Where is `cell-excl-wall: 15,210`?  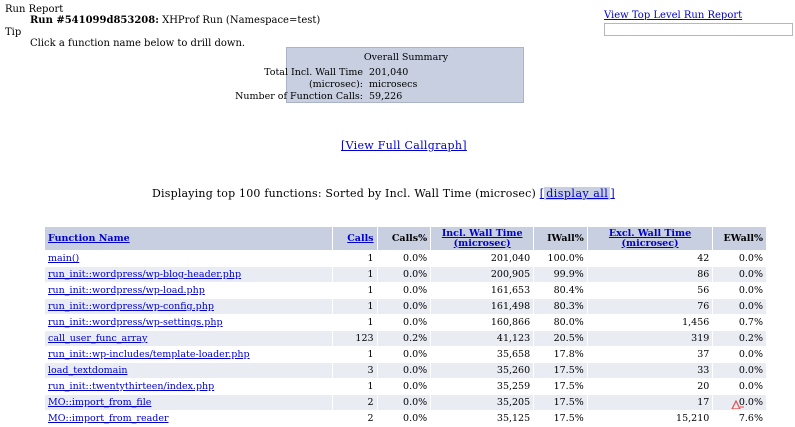
cell-excl-wall: 15,210 is located at coordinates (650, 418).